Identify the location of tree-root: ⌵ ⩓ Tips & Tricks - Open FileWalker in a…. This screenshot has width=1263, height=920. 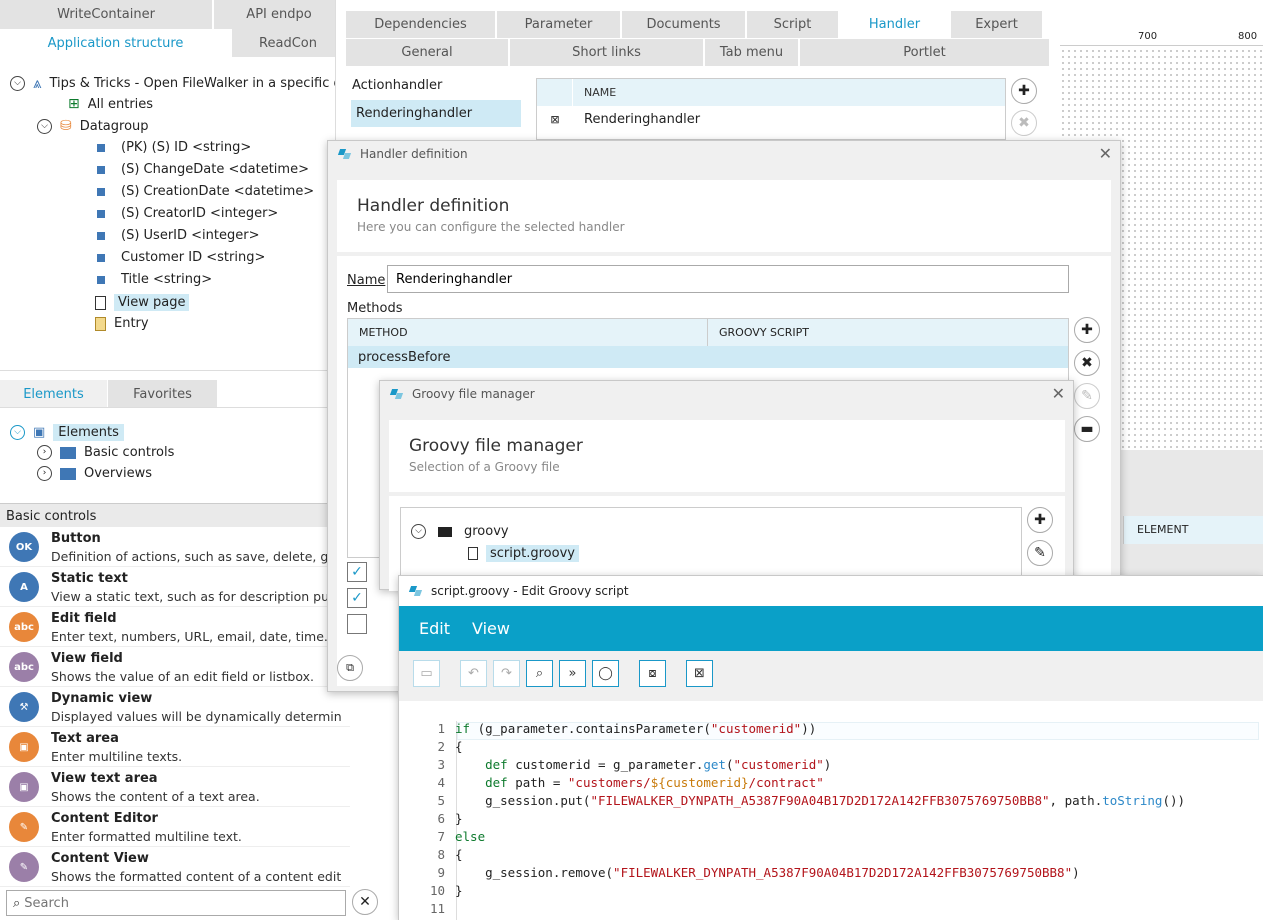
(180, 83).